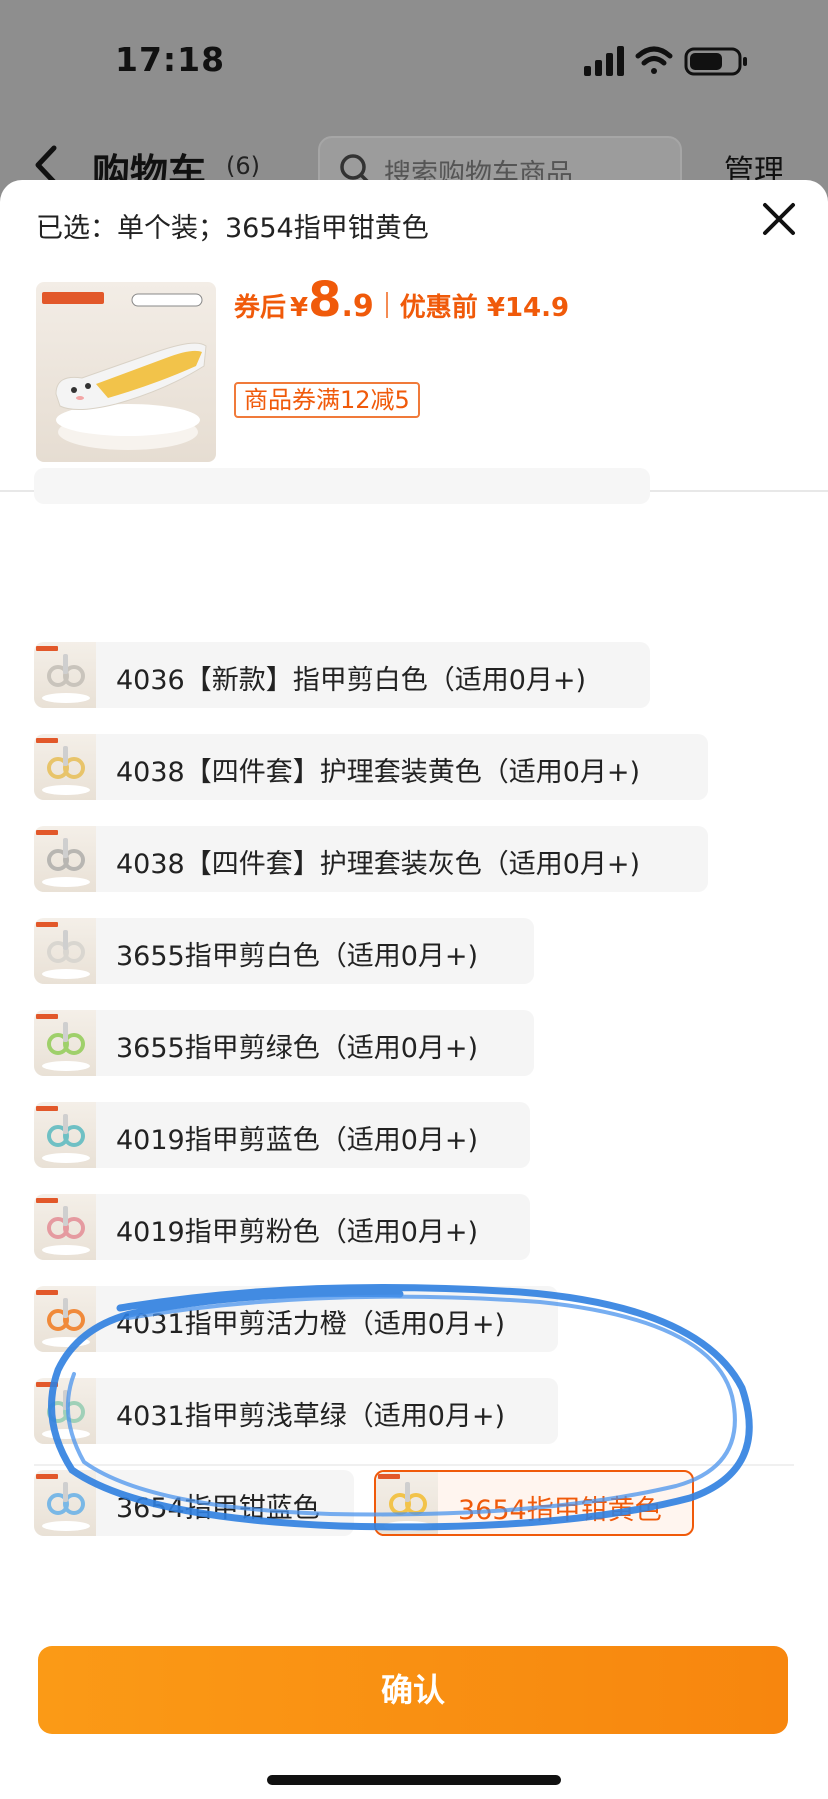 The height and width of the screenshot is (1799, 828). I want to click on nail-clipper-yellow-image, so click(124, 371).